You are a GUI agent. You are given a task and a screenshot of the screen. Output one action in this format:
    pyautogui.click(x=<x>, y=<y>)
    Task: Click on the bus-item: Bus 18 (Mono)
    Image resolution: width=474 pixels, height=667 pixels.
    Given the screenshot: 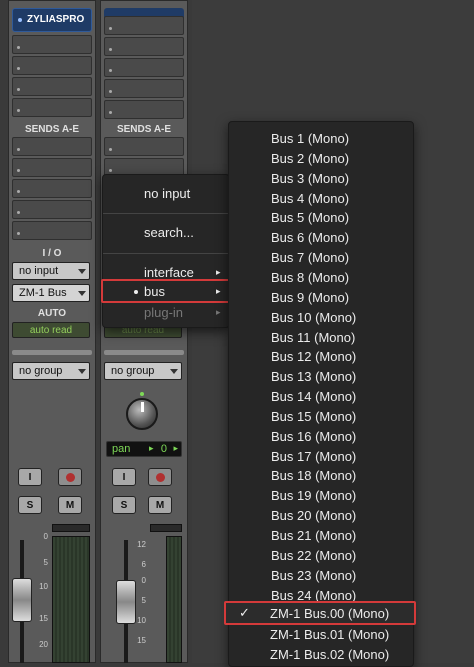 What is the action you would take?
    pyautogui.click(x=313, y=475)
    